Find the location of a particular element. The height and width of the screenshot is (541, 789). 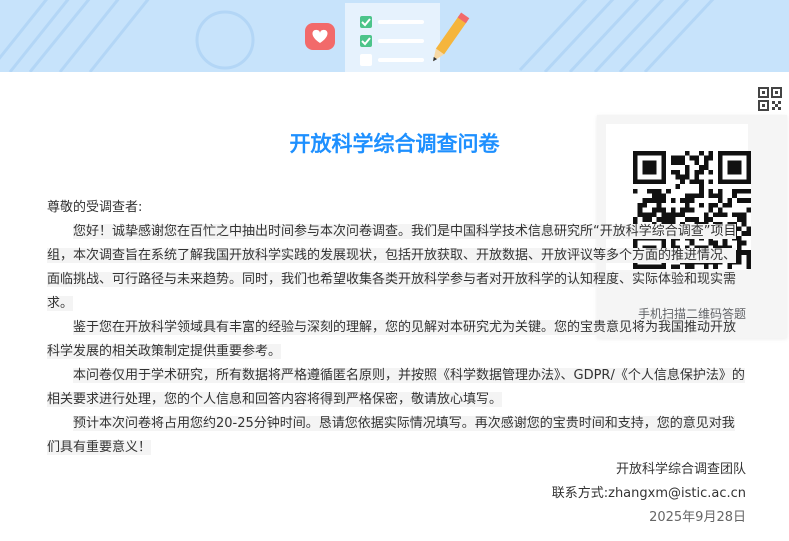

heart-icon is located at coordinates (320, 36).